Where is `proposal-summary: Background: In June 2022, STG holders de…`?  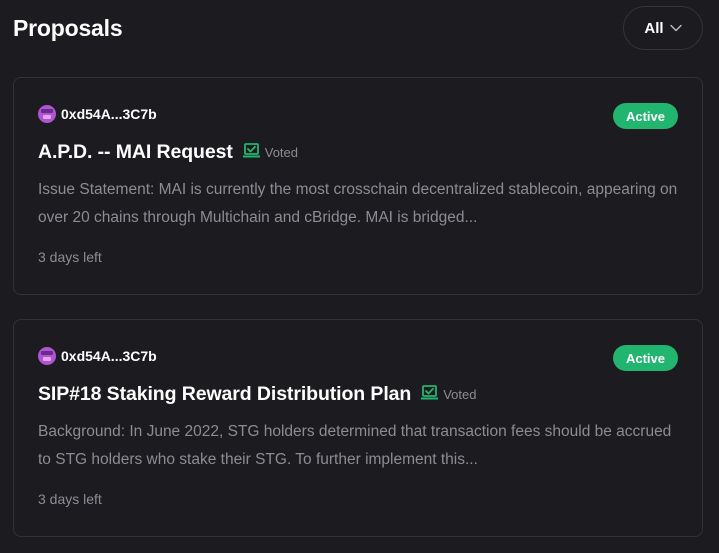 proposal-summary: Background: In June 2022, STG holders de… is located at coordinates (355, 445).